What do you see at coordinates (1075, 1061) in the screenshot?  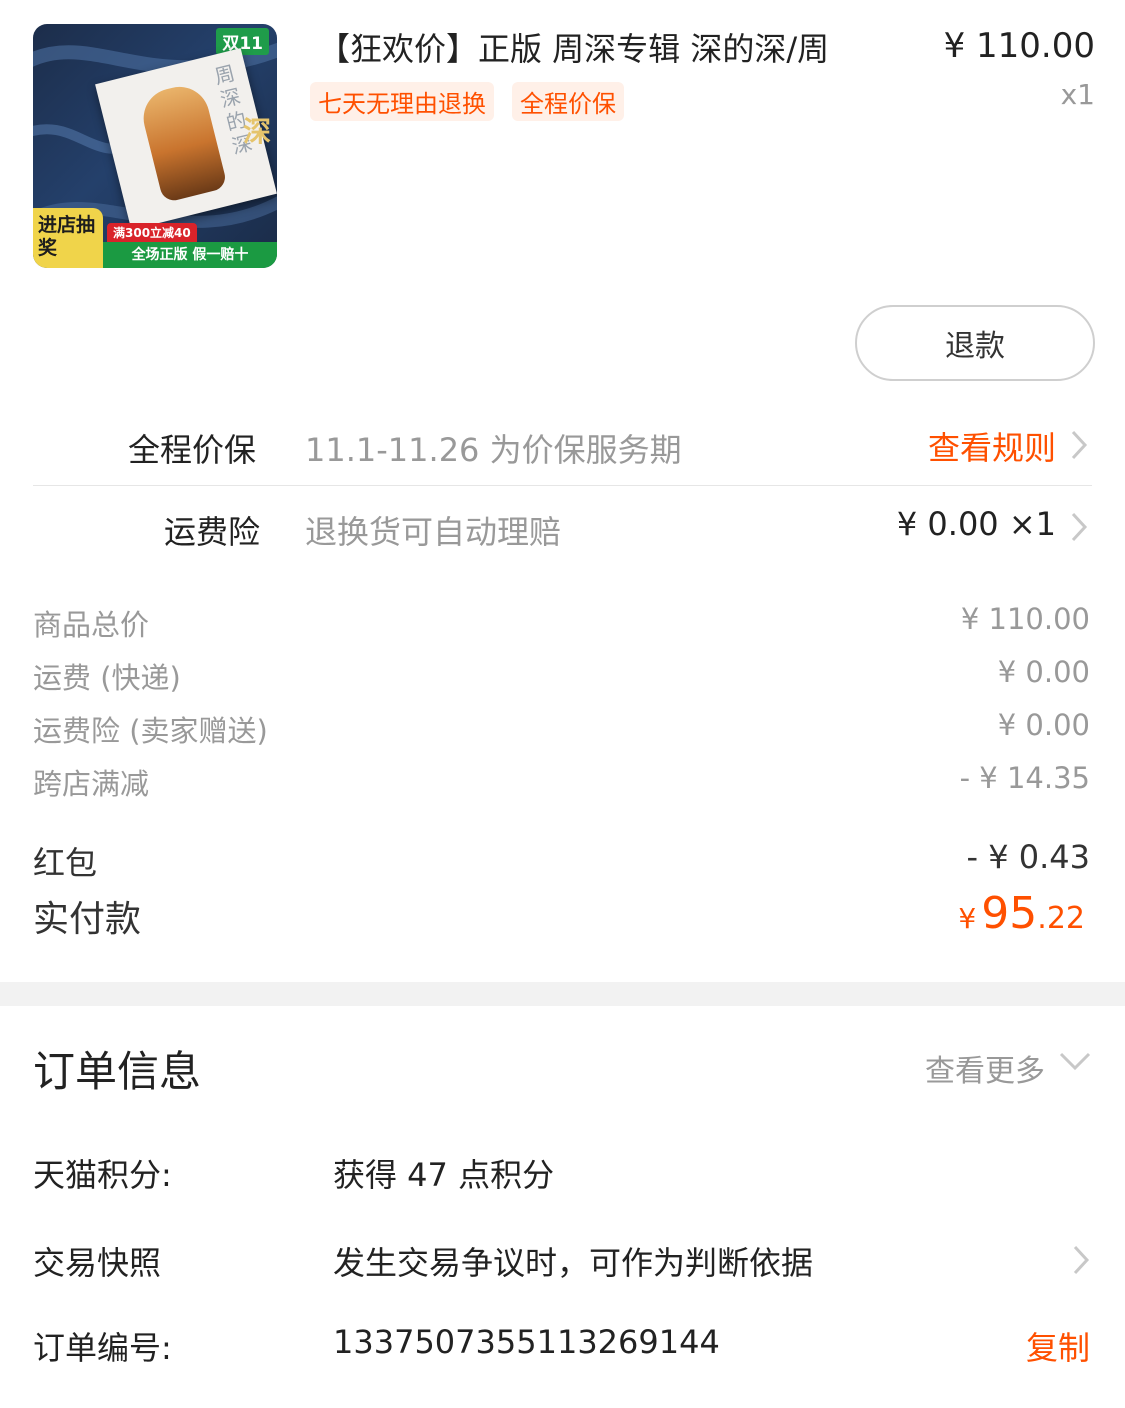 I see `chevron-down-icon` at bounding box center [1075, 1061].